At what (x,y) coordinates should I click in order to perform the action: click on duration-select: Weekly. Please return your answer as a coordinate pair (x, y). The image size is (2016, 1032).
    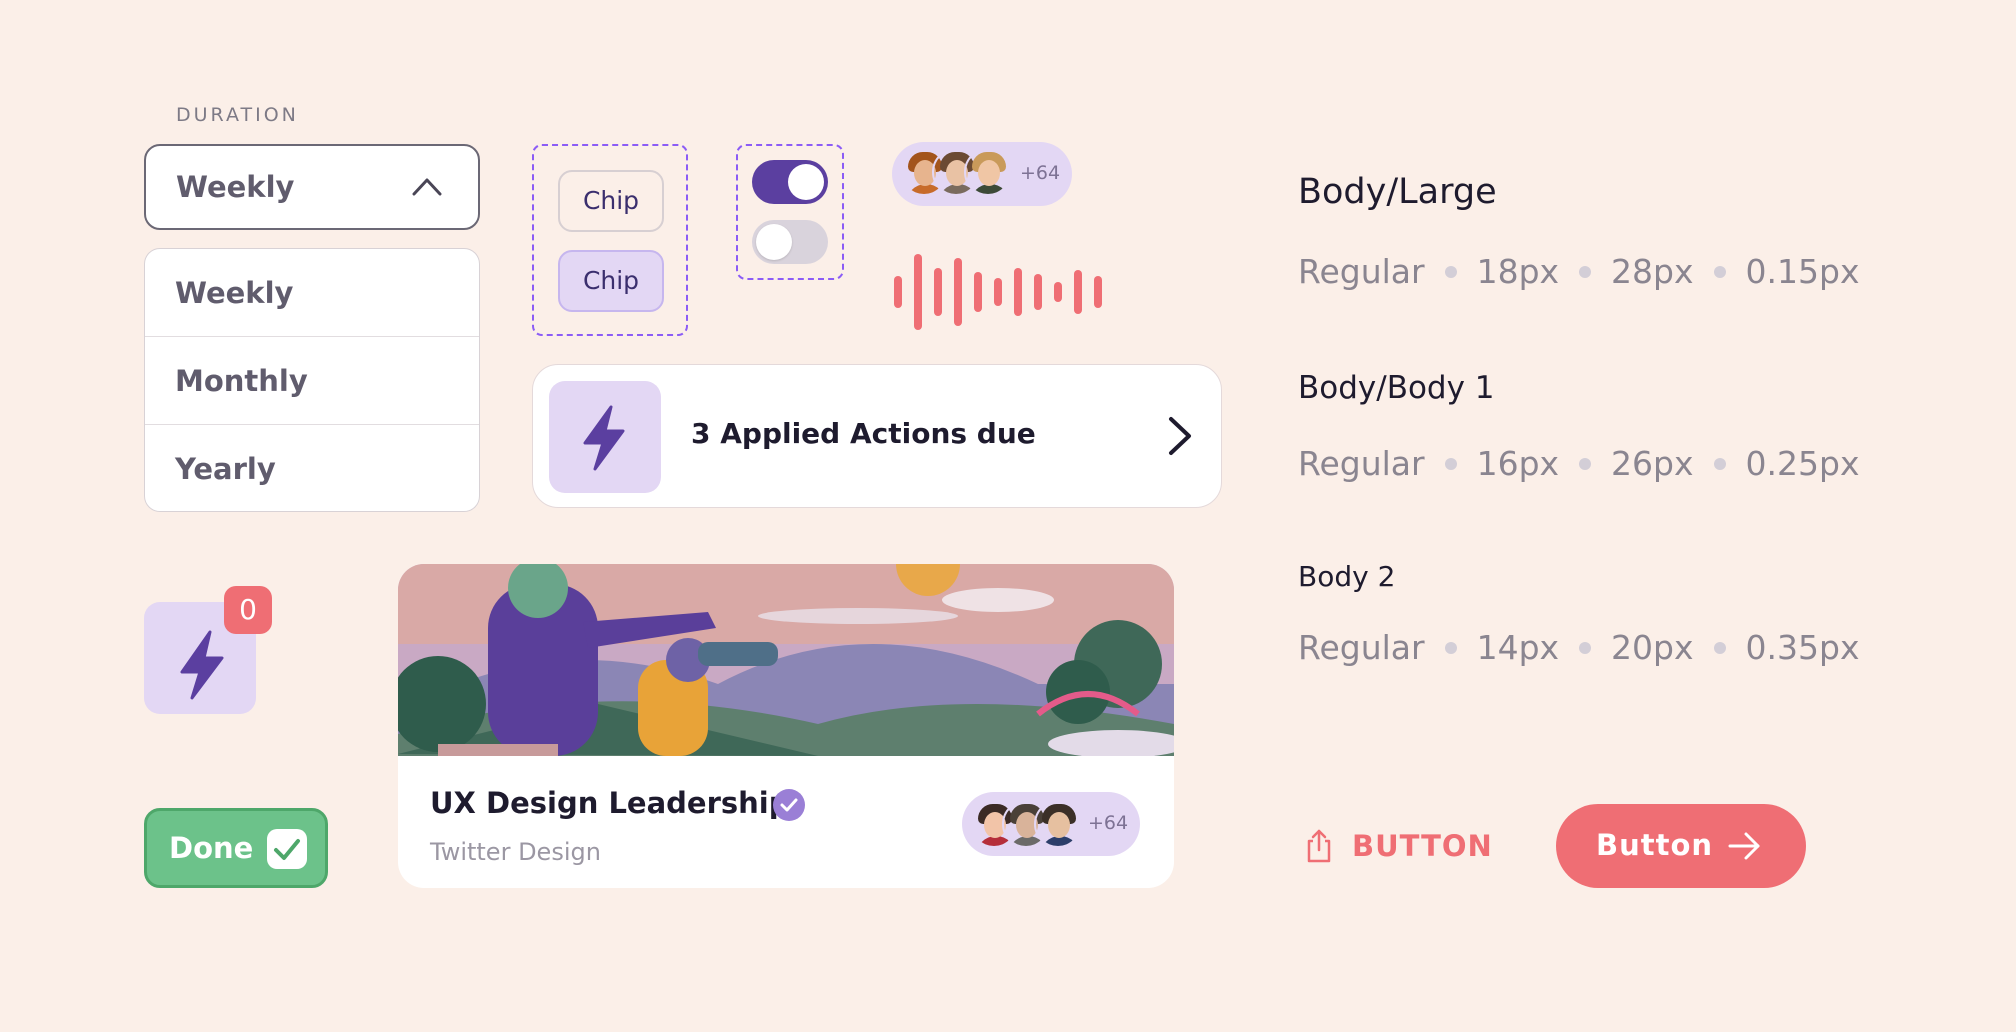
    Looking at the image, I should click on (312, 187).